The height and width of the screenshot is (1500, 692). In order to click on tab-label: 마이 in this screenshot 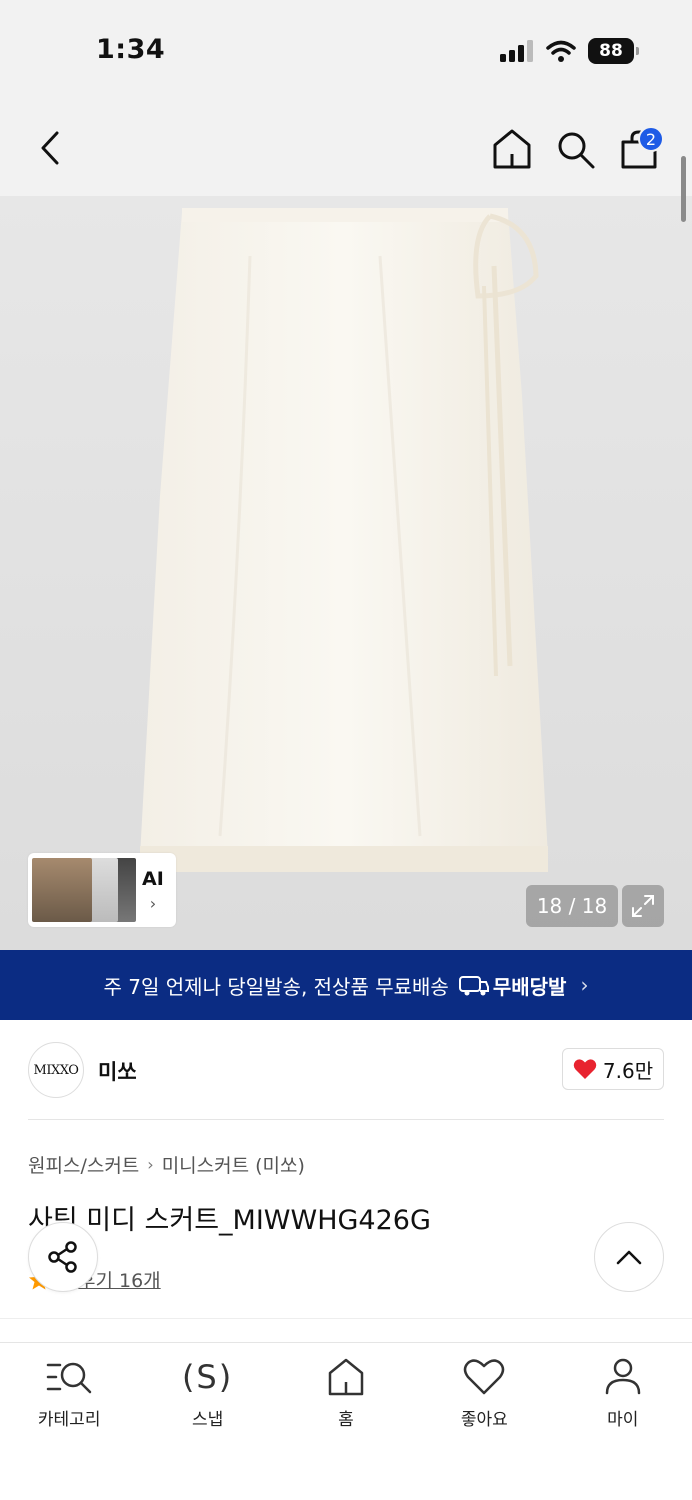, I will do `click(623, 1420)`.